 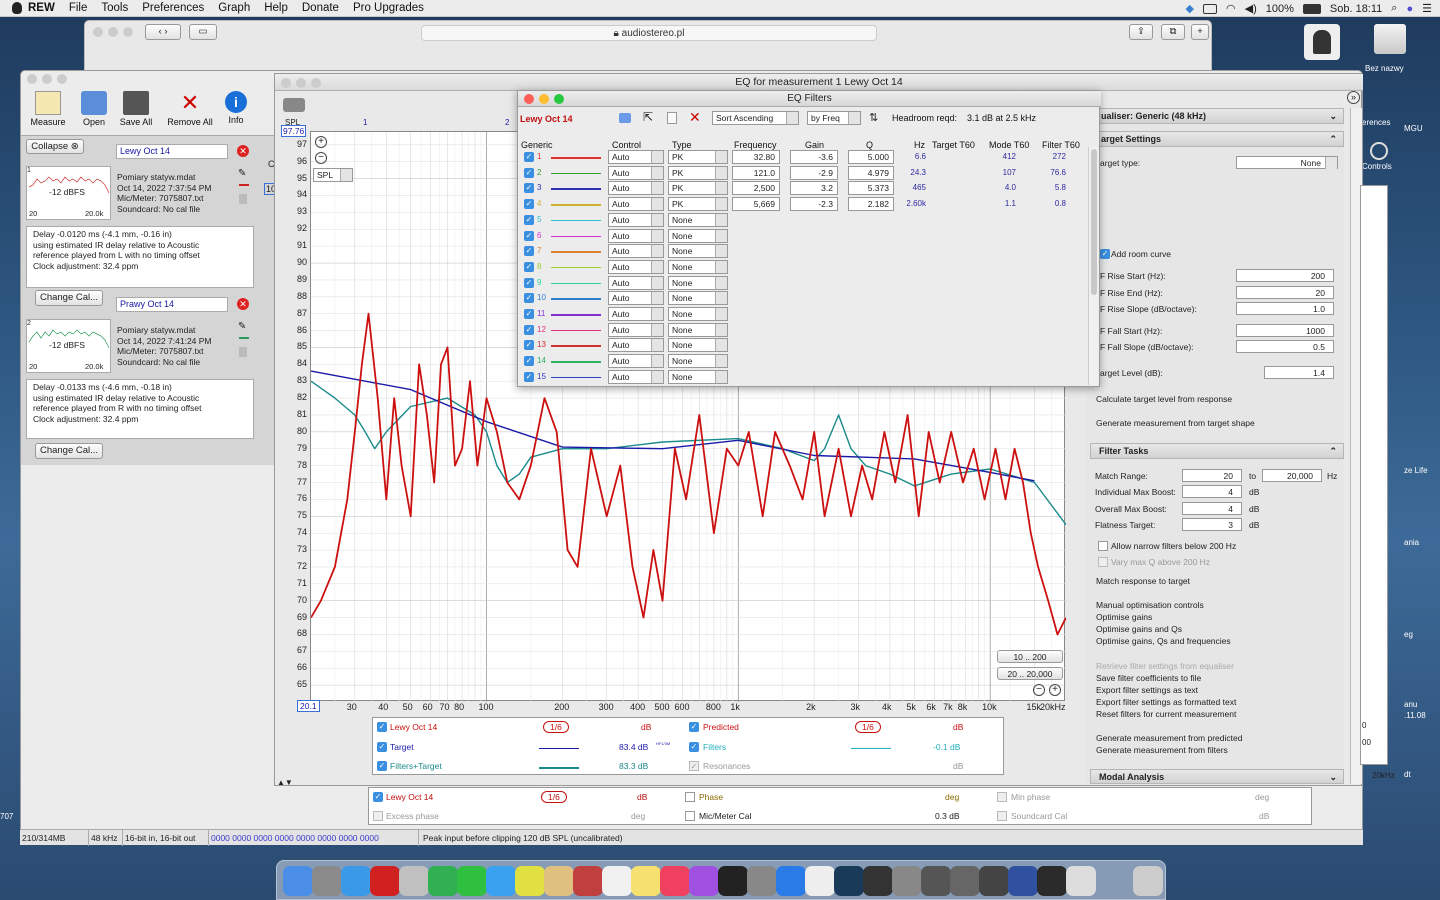 I want to click on dock-istat-icon, so click(x=907, y=881).